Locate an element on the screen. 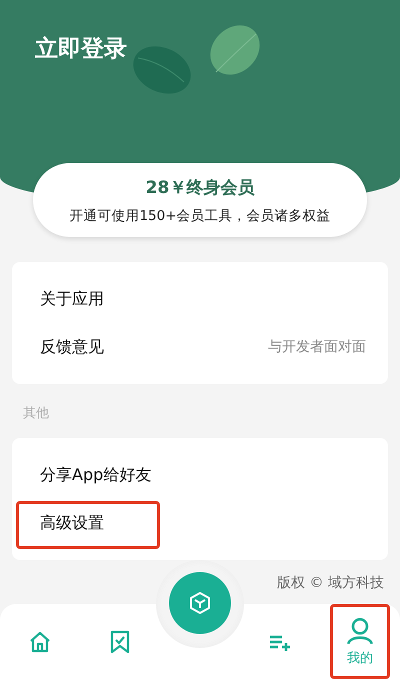 The image size is (400, 679). bookmark-icon is located at coordinates (120, 642).